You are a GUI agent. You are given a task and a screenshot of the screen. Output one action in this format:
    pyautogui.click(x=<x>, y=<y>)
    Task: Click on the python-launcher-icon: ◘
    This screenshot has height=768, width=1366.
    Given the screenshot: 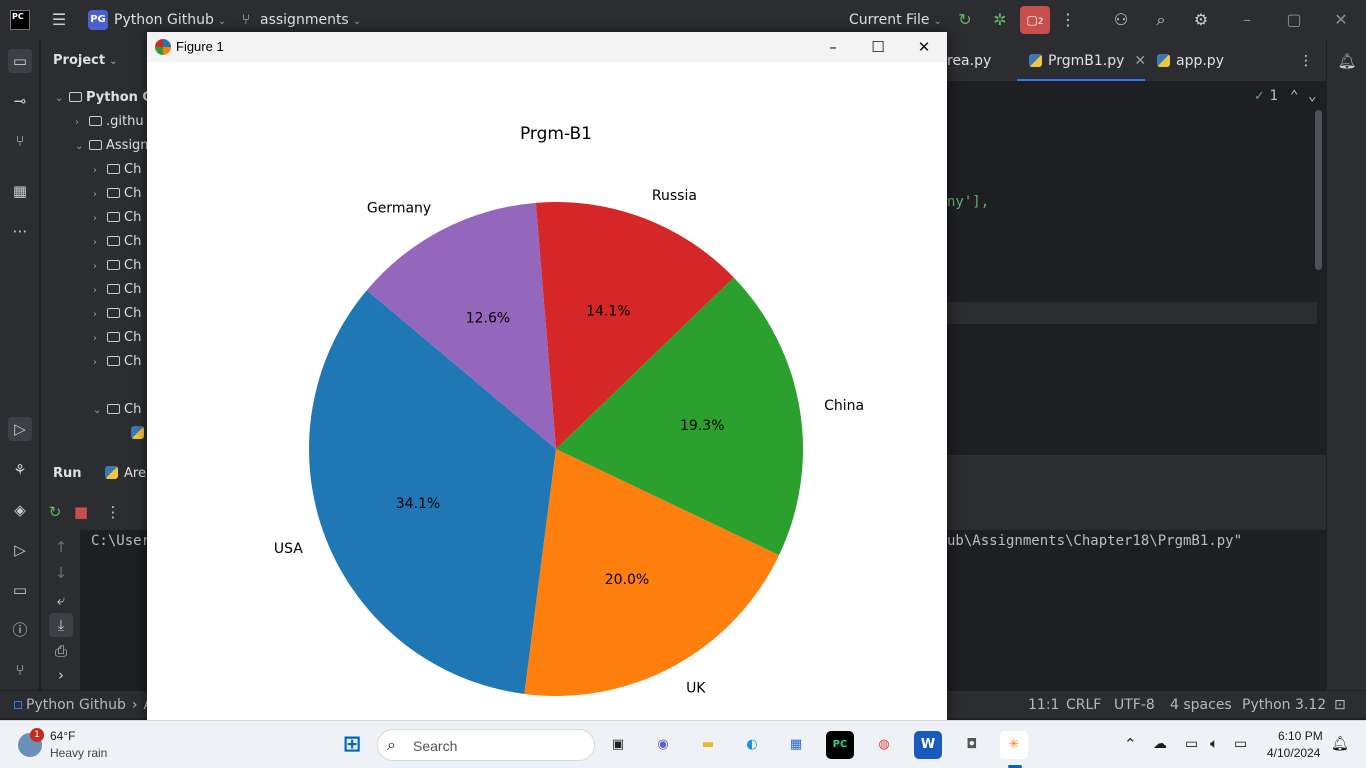 What is the action you would take?
    pyautogui.click(x=972, y=745)
    